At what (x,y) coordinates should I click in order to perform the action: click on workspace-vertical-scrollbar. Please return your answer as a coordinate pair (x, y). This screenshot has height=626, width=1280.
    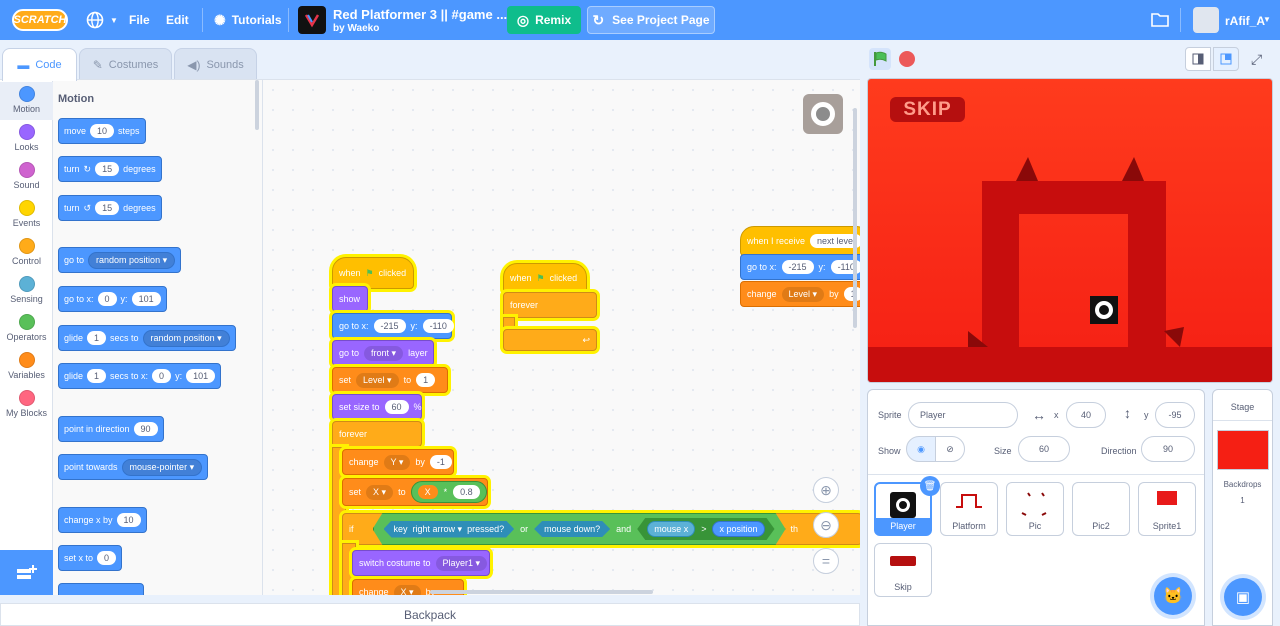
    Looking at the image, I should click on (855, 218).